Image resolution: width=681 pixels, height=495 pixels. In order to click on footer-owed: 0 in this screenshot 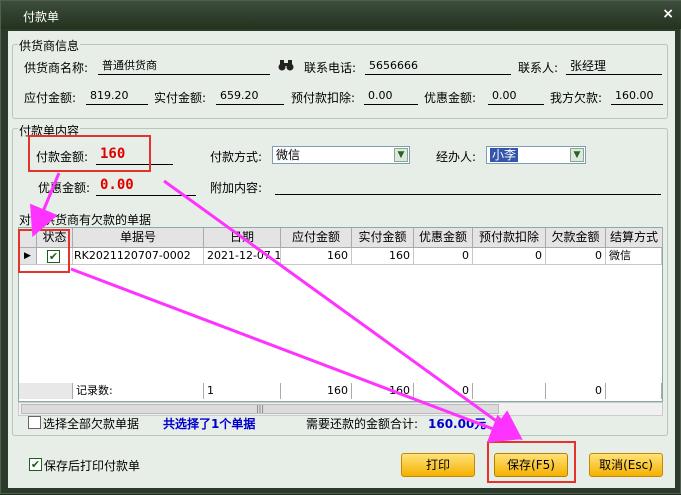, I will do `click(576, 391)`.